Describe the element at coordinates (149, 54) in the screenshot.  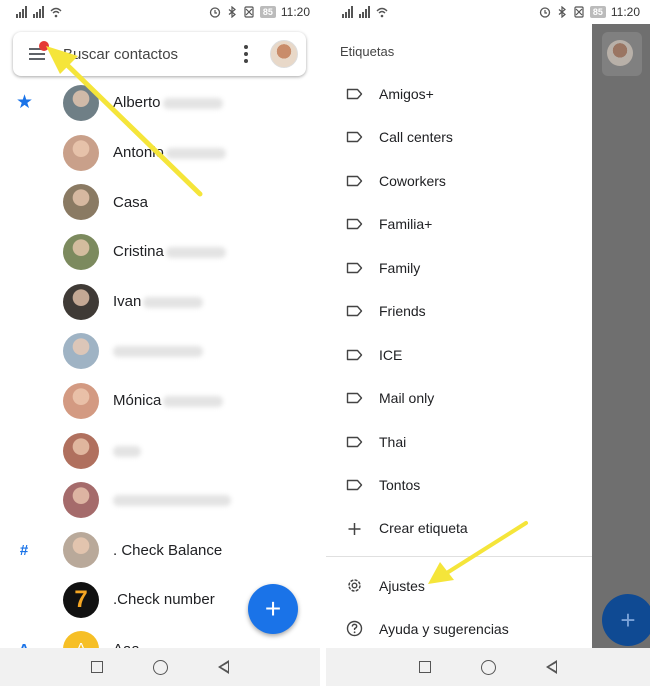
I see `search-input: Buscar contactos` at that location.